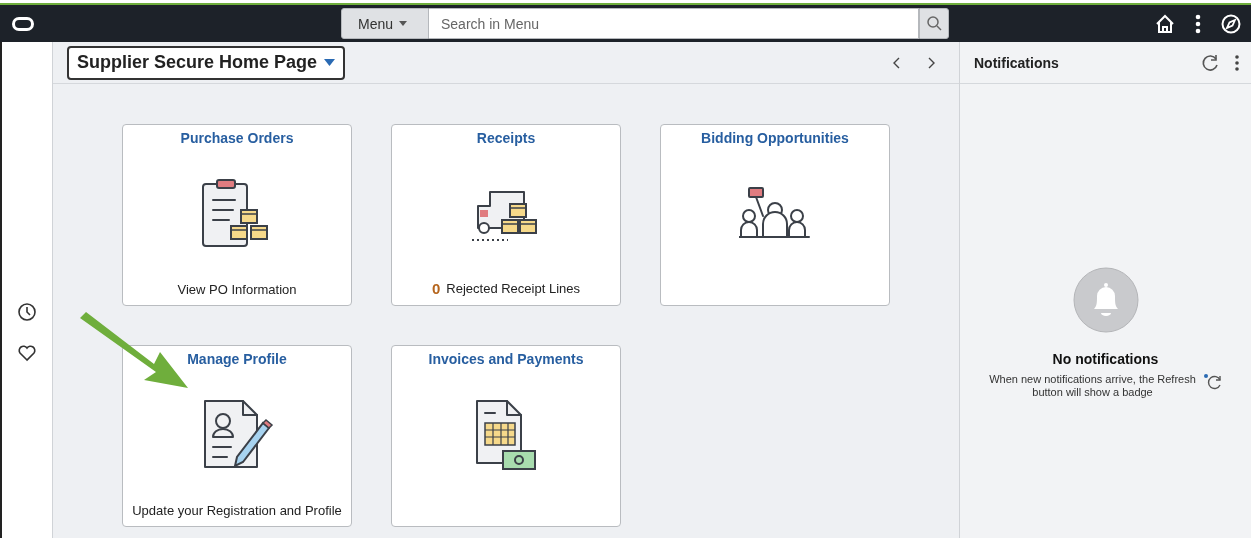 This screenshot has height=538, width=1251. Describe the element at coordinates (897, 62) in the screenshot. I see `previous-icon` at that location.